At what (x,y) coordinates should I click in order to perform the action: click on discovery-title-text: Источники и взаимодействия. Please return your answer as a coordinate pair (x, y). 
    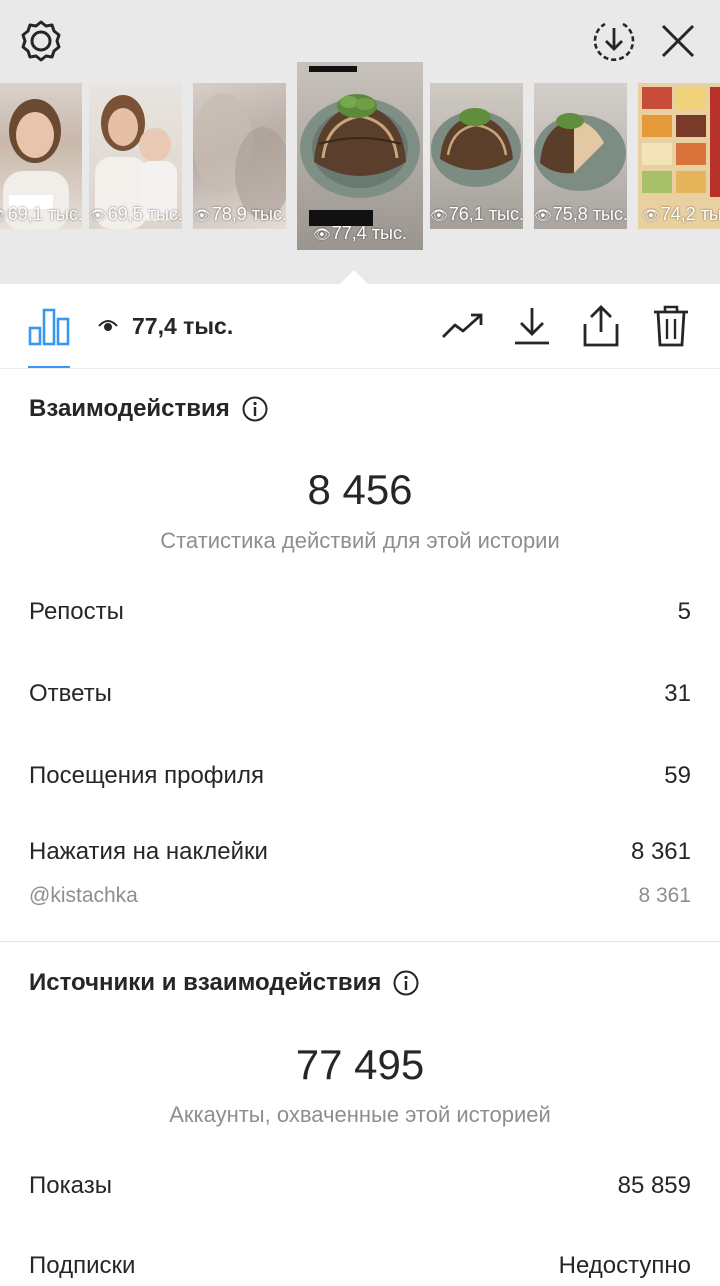
    Looking at the image, I should click on (205, 982).